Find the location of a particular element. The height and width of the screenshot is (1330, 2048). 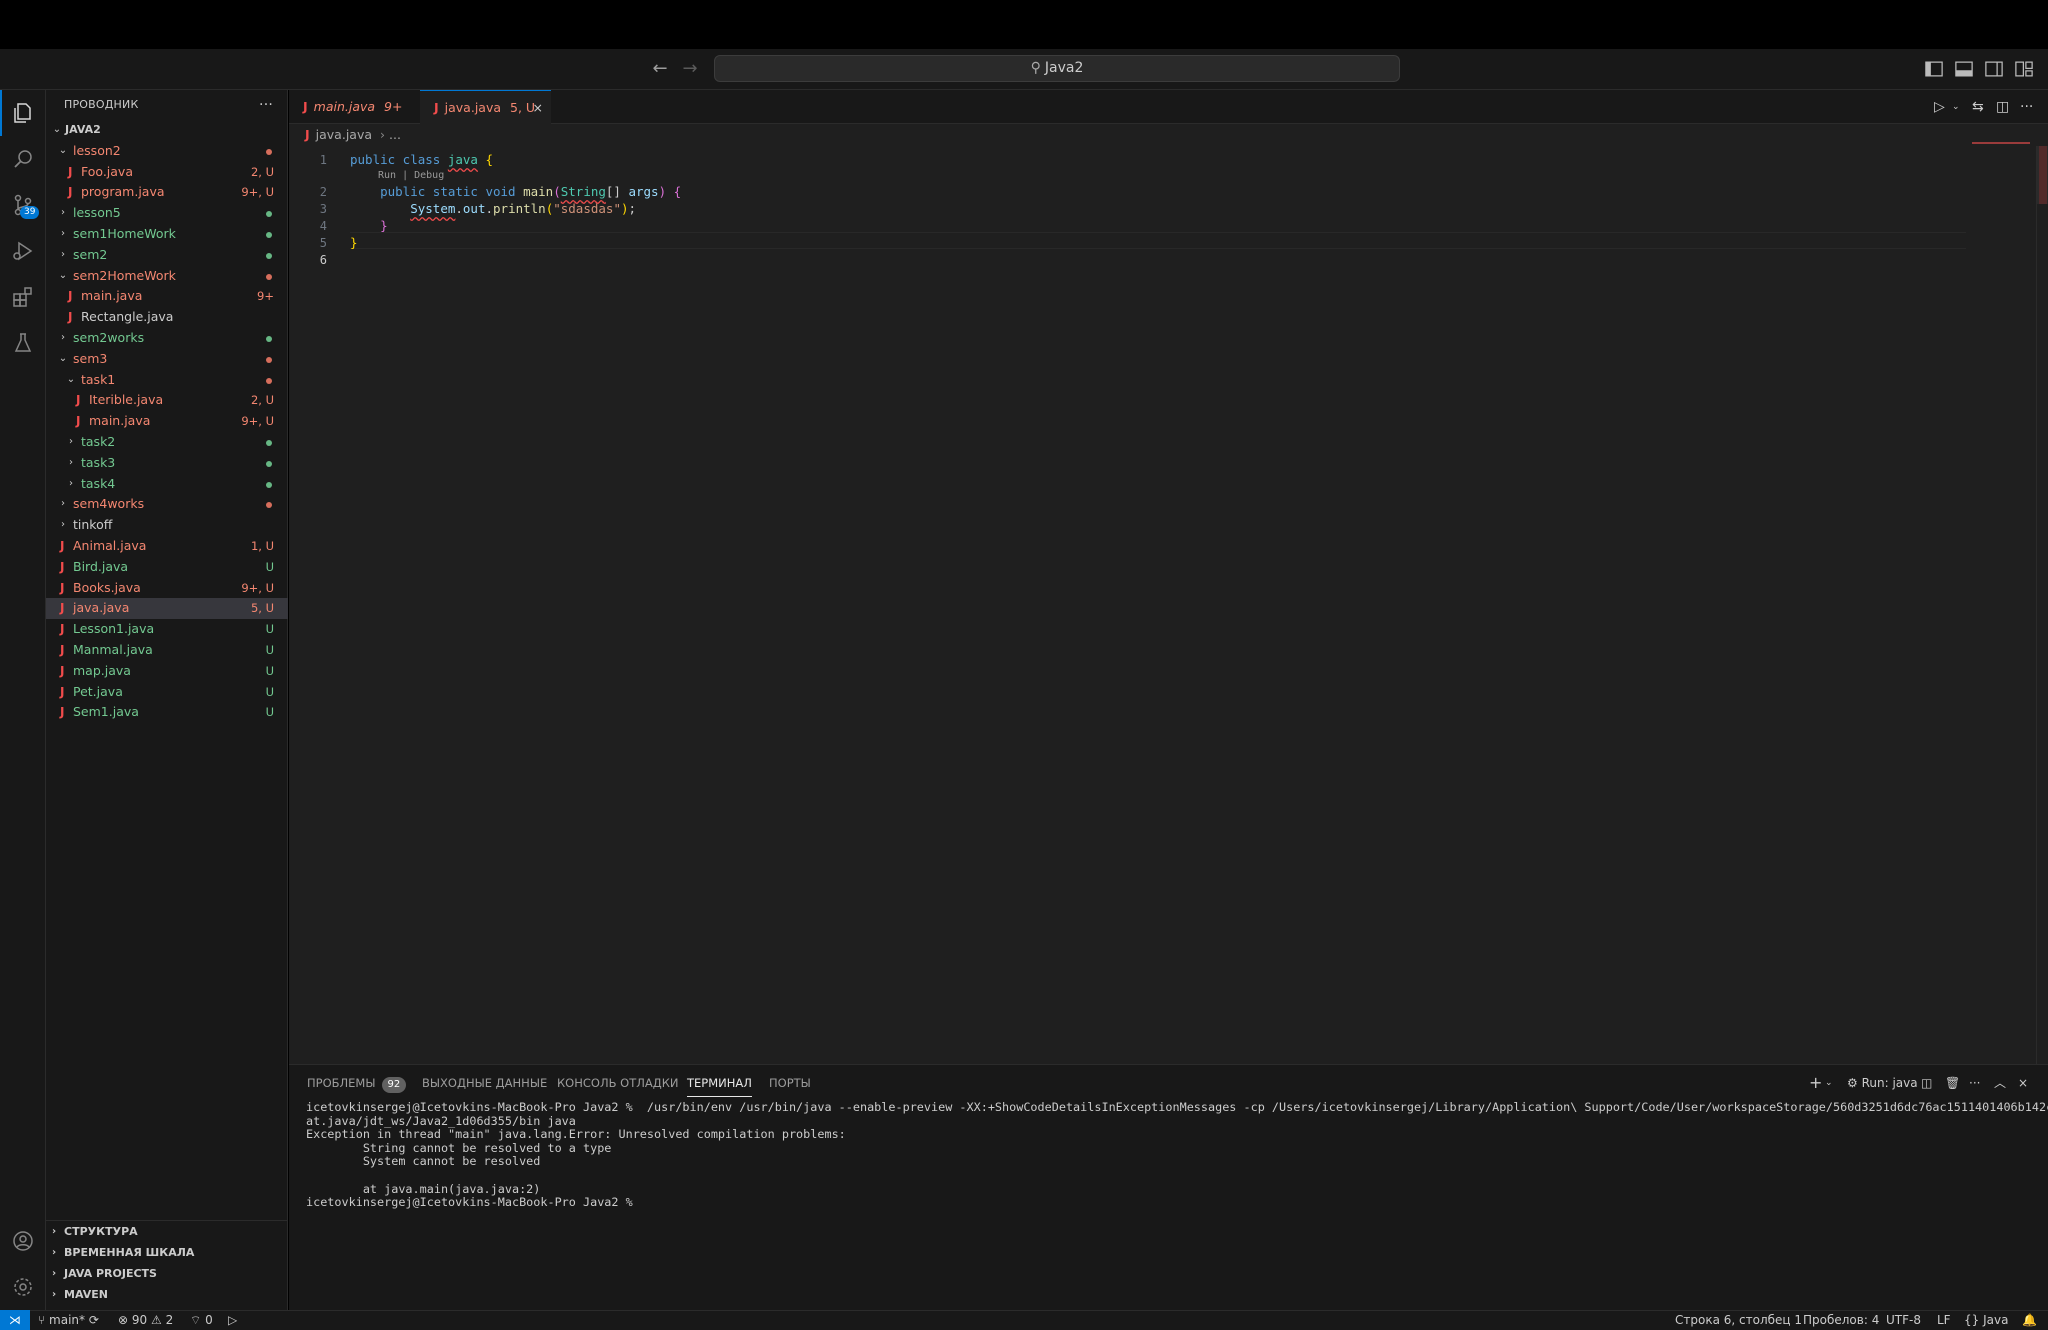

run-java-icon: ▷ is located at coordinates (1939, 107).